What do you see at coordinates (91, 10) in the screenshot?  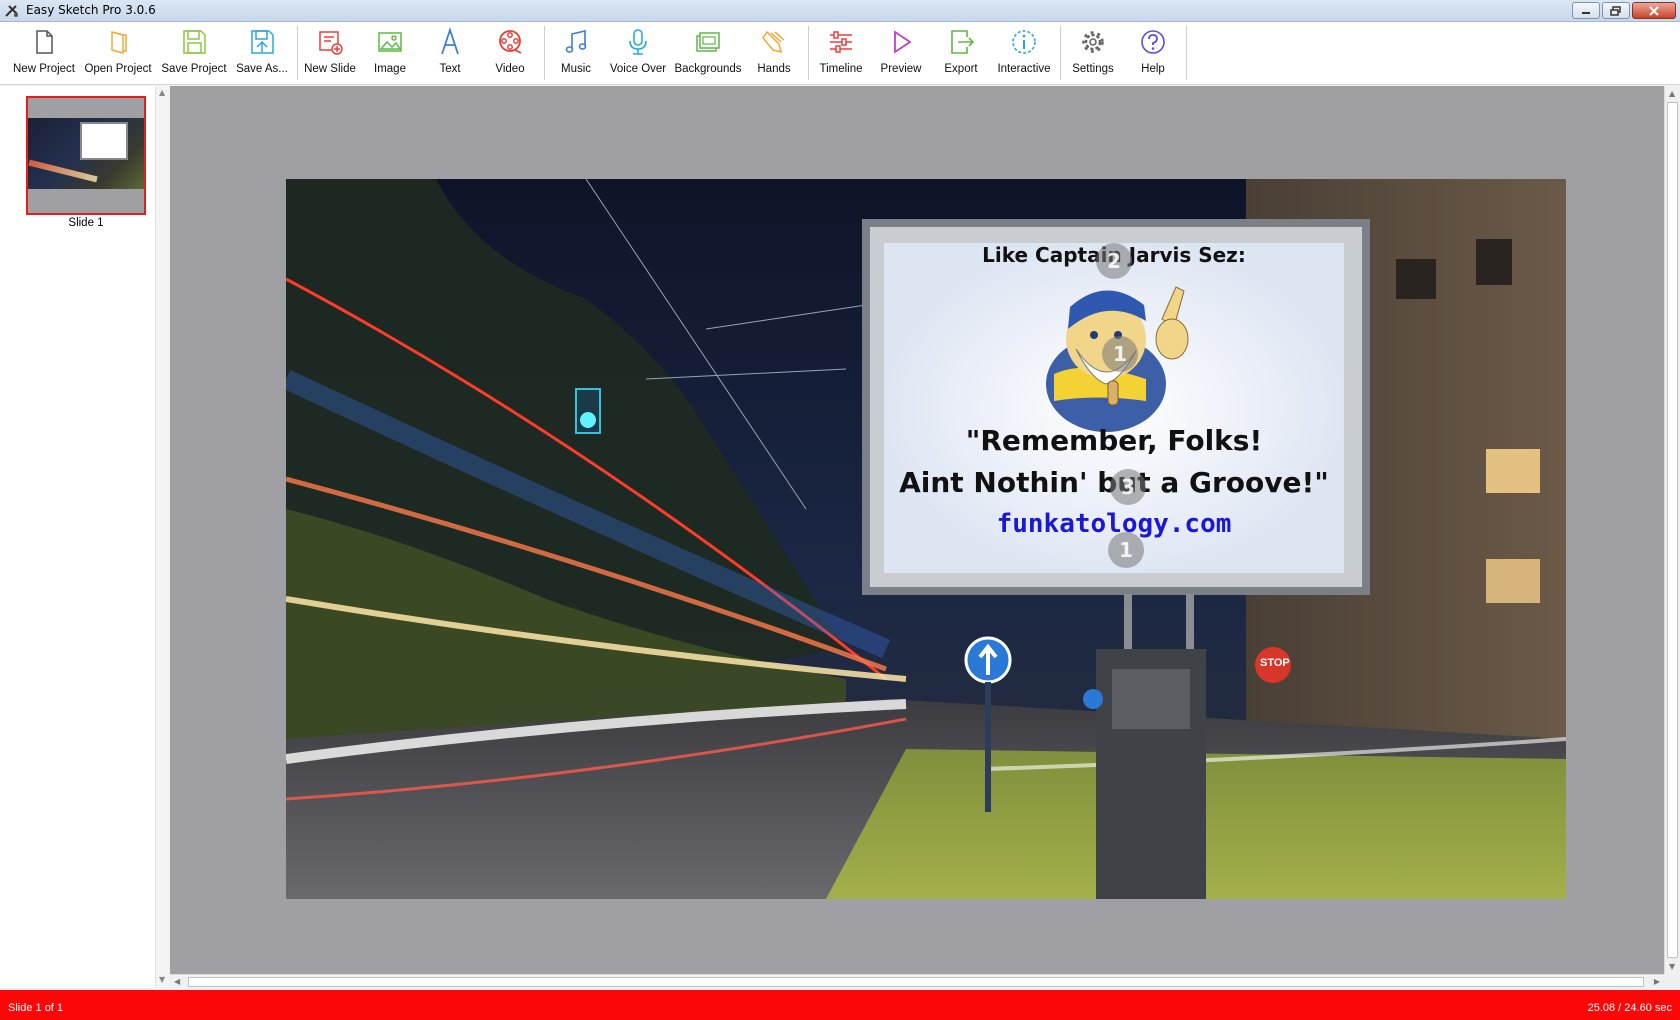 I see `window-title: Easy Sketch Pro 3.0.6` at bounding box center [91, 10].